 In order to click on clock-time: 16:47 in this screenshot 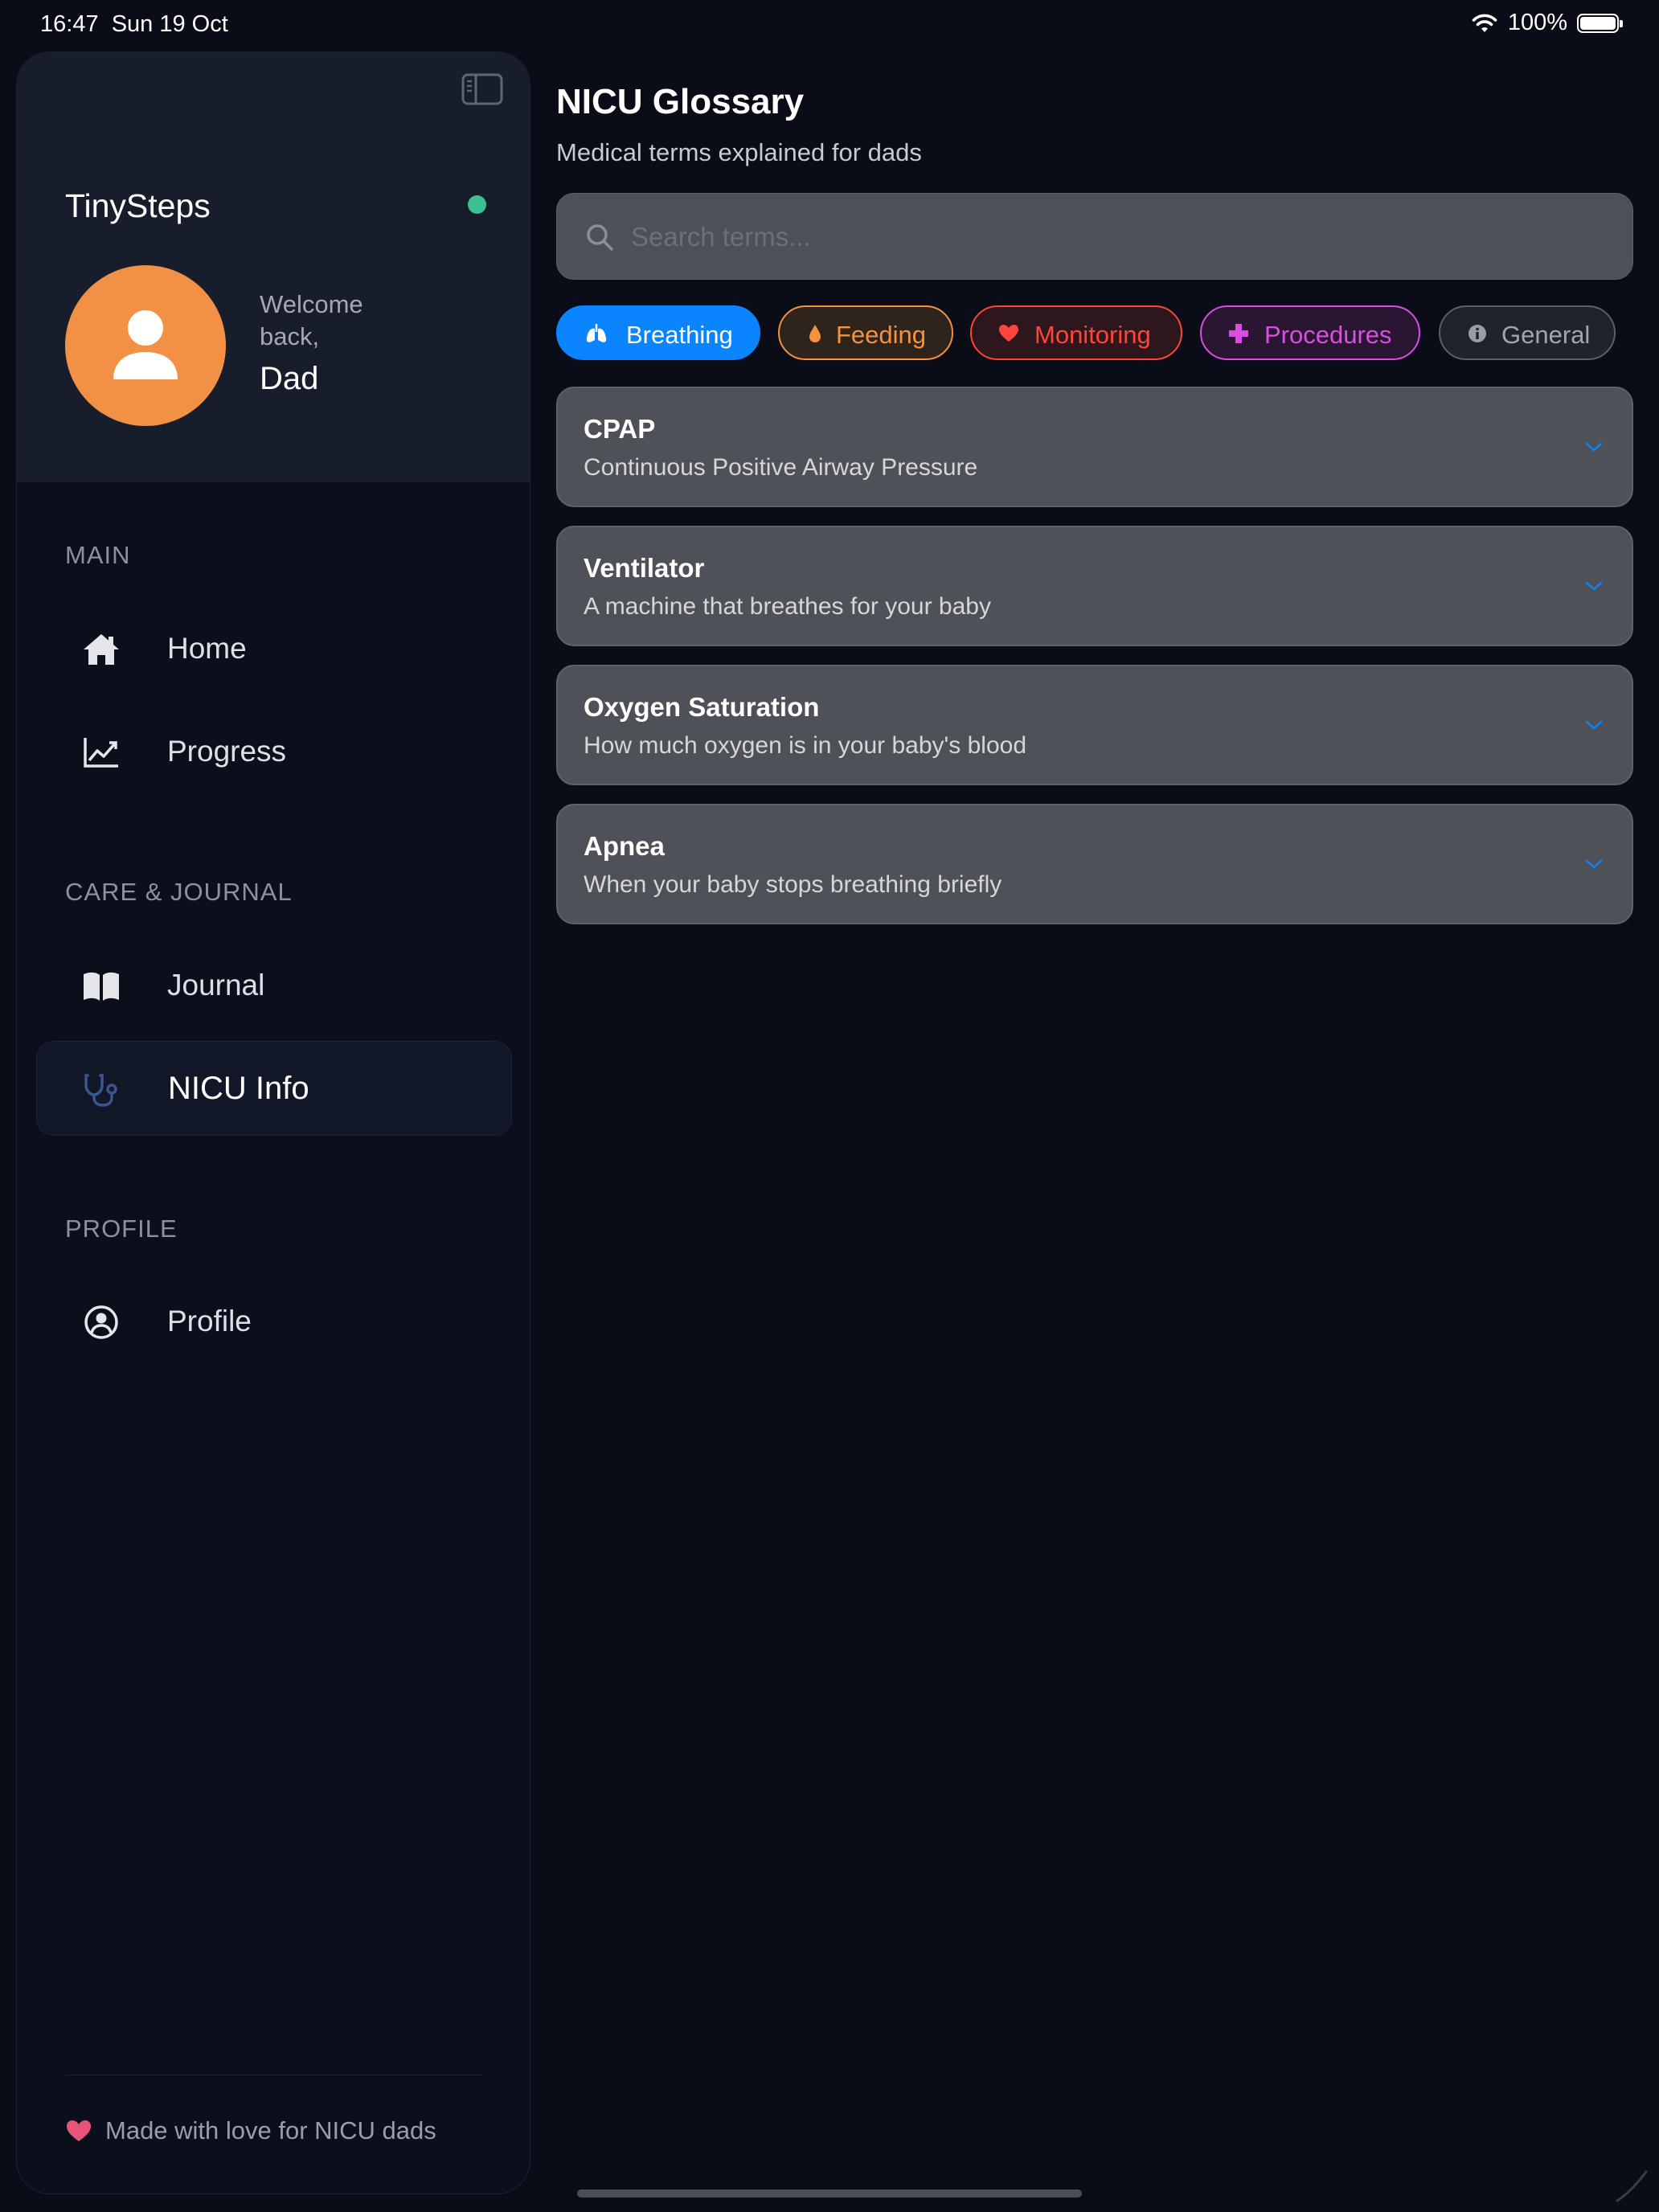, I will do `click(69, 24)`.